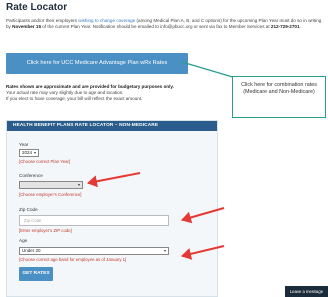 This screenshot has width=328, height=297. I want to click on intro-deadline: November 15, so click(26, 27).